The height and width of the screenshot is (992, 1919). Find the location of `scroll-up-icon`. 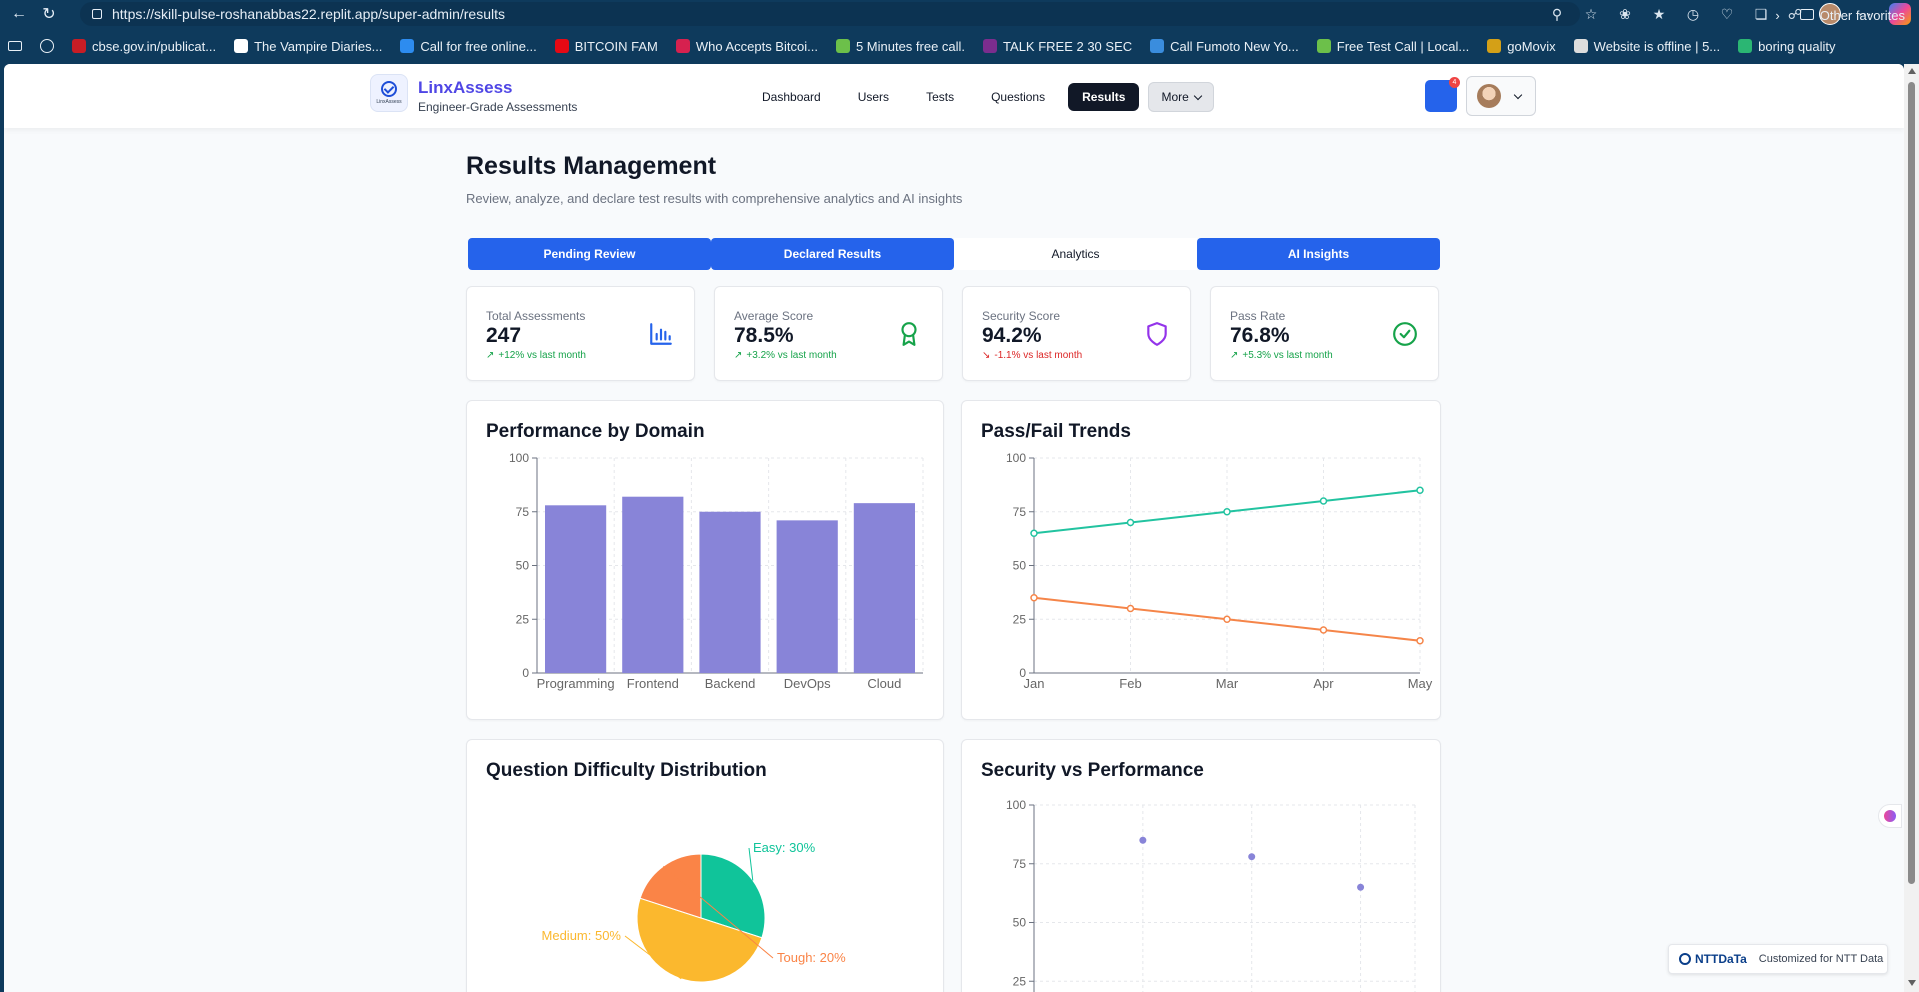

scroll-up-icon is located at coordinates (1912, 71).